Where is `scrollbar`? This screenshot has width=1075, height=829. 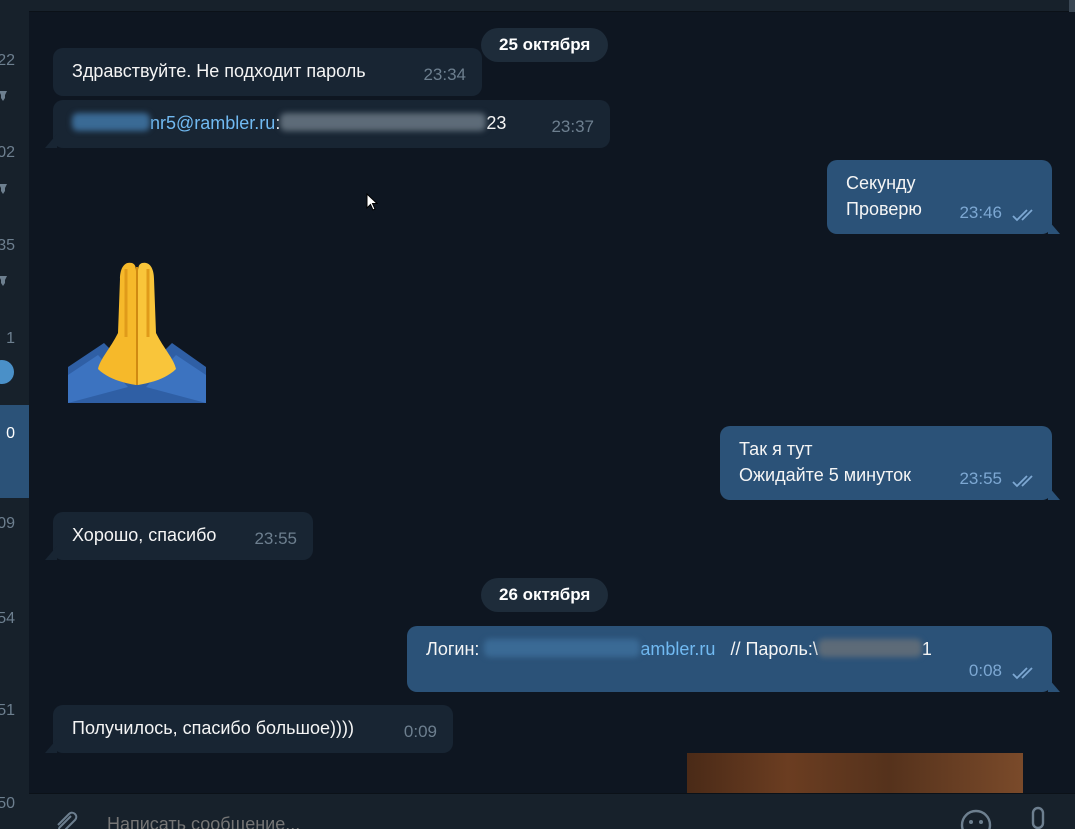
scrollbar is located at coordinates (1072, 6).